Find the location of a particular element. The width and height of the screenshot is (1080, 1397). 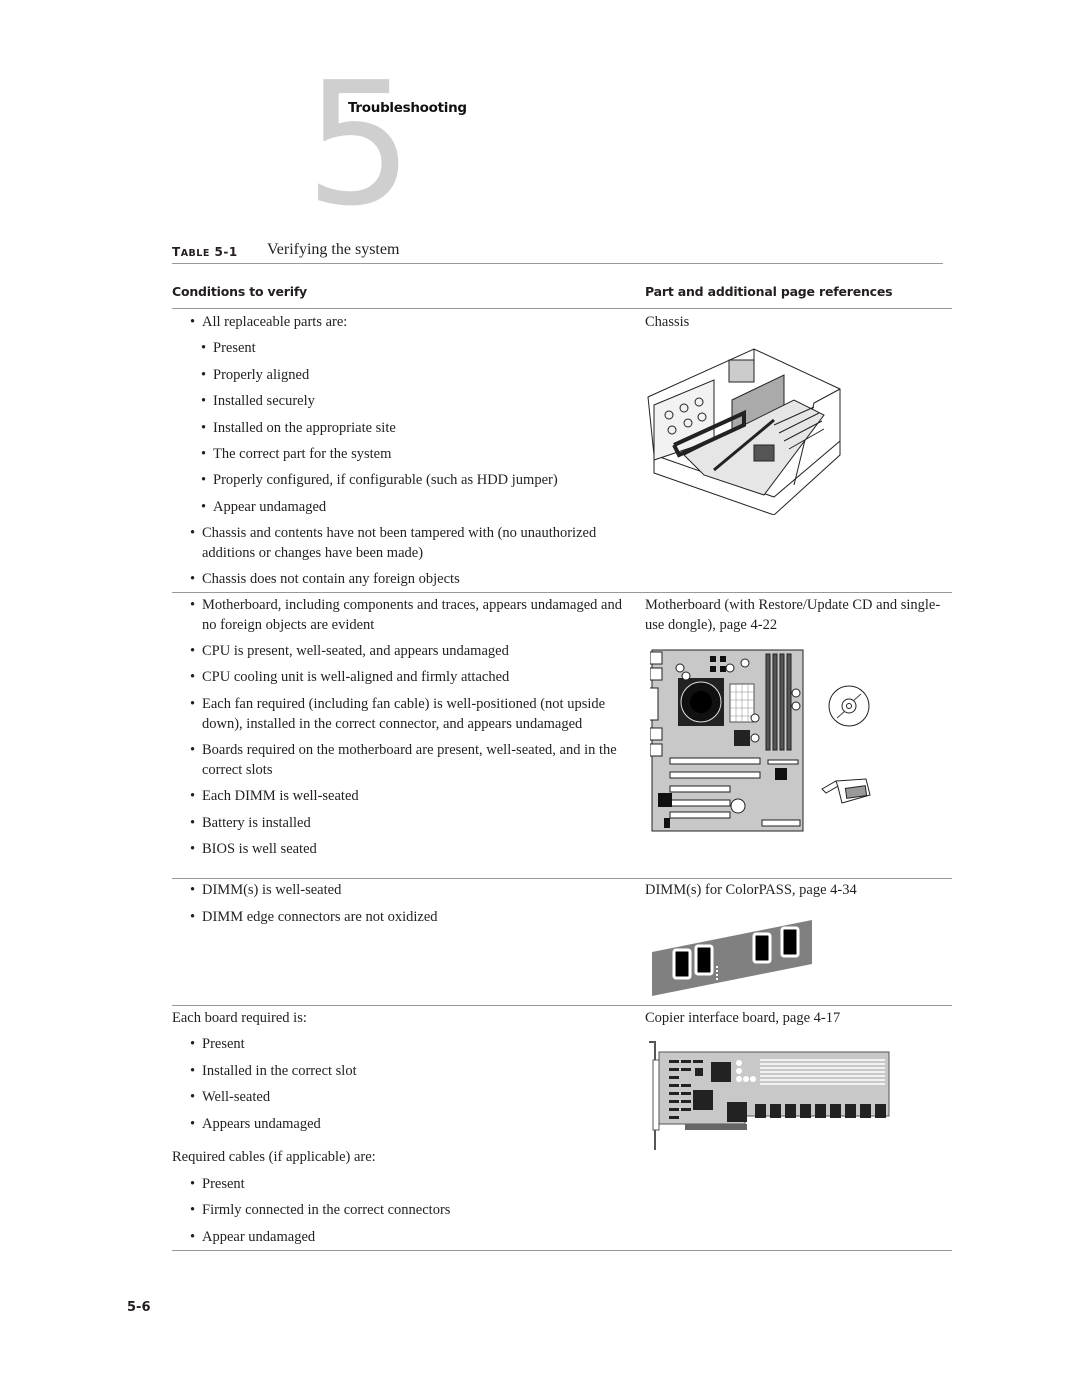

copier-interface-board-illustration is located at coordinates (769, 1095).